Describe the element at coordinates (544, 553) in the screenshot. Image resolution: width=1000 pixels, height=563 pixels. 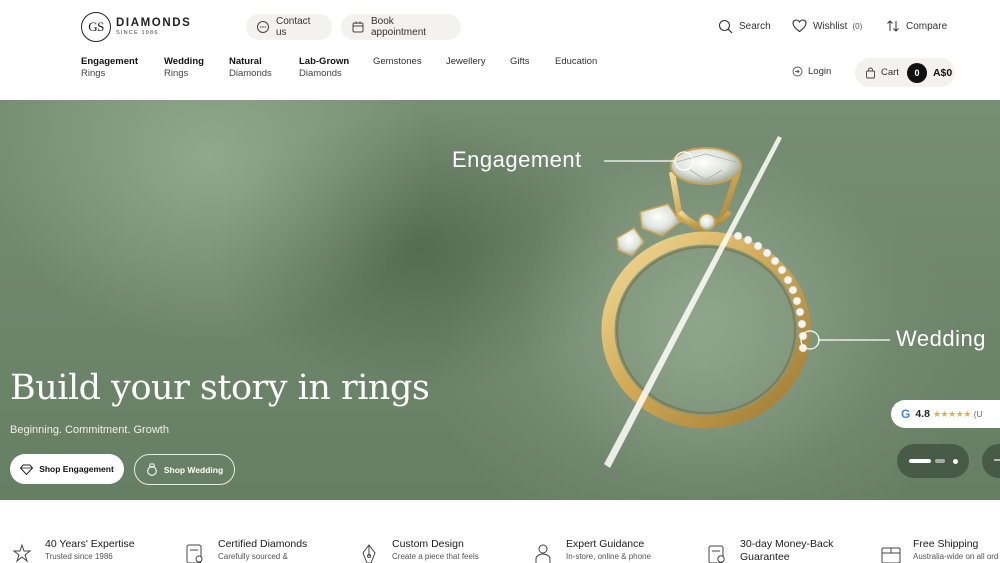
I see `person-icon` at that location.